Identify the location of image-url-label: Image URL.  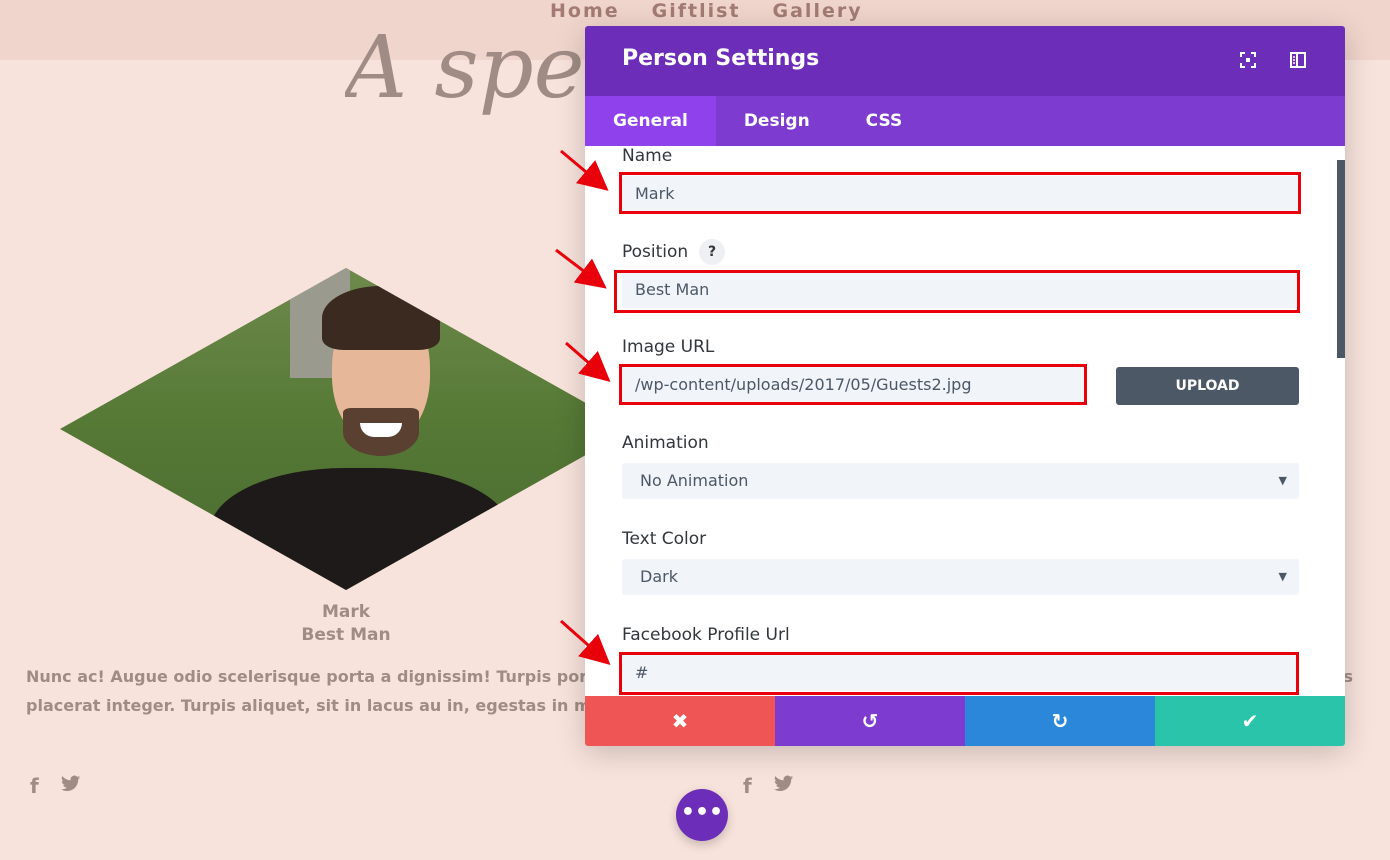
(668, 347).